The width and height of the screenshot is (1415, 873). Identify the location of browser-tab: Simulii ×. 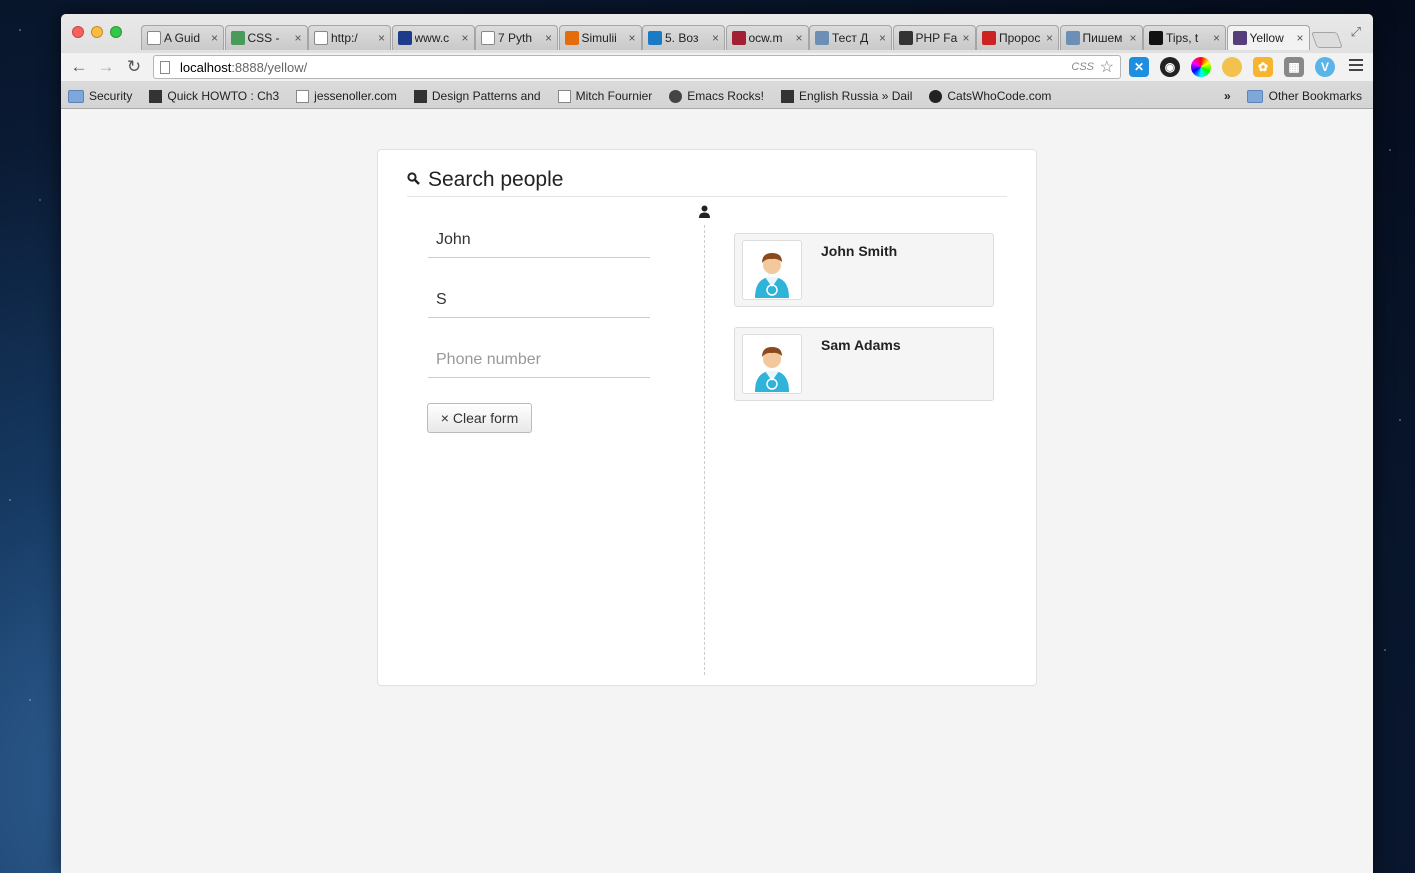
(600, 37).